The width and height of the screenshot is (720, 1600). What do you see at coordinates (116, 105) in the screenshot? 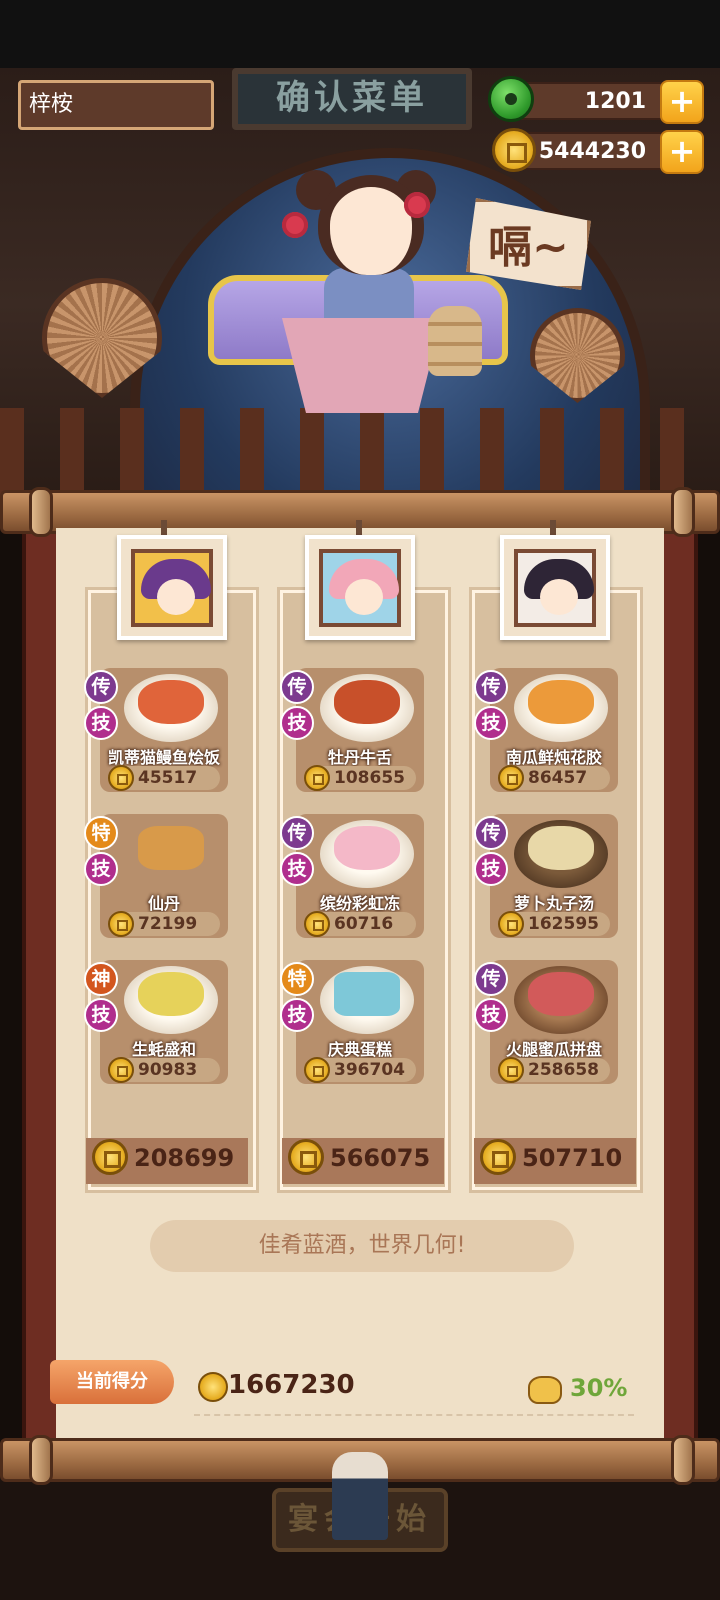
I see `player-name: 梓桉` at bounding box center [116, 105].